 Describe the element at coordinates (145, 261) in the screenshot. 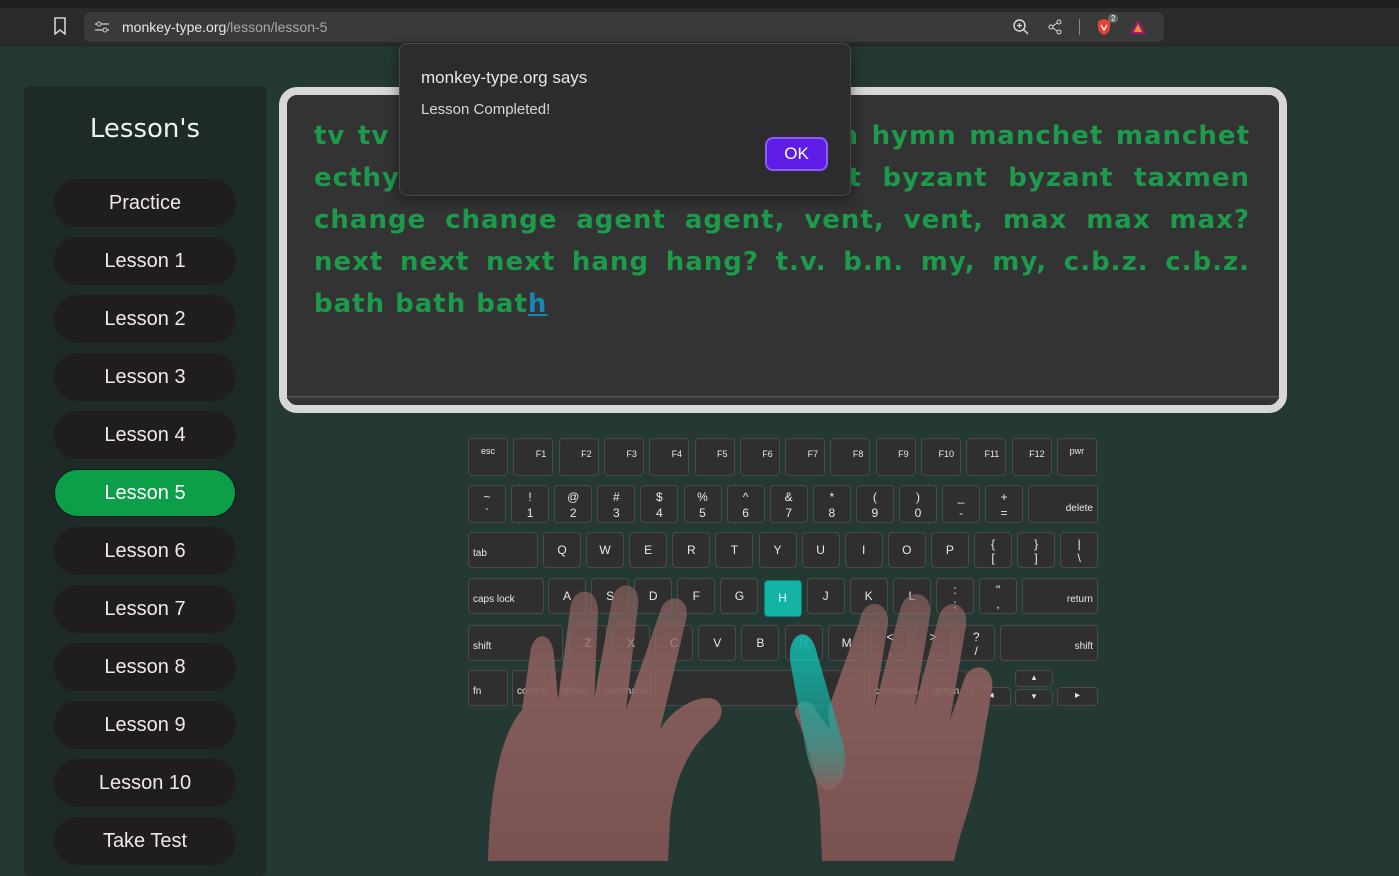

I see `sidebar-item-lesson-1: Lesson 1` at that location.